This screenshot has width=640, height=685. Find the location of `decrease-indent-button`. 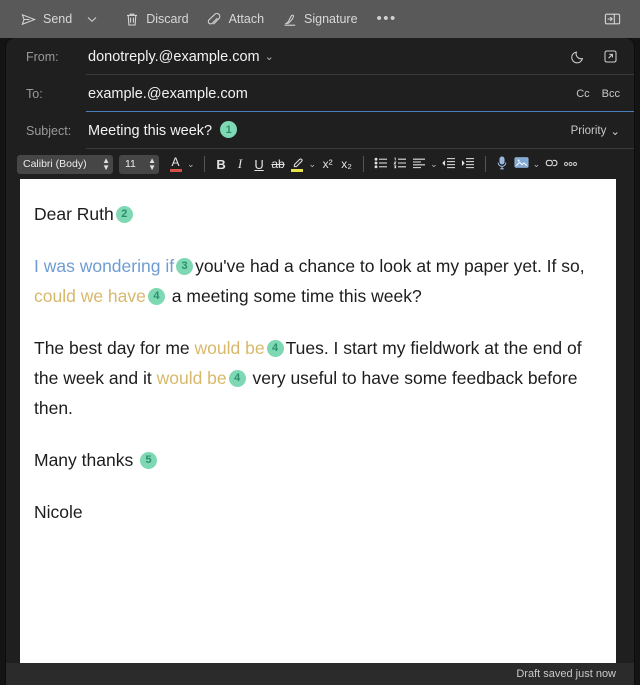

decrease-indent-button is located at coordinates (449, 164).